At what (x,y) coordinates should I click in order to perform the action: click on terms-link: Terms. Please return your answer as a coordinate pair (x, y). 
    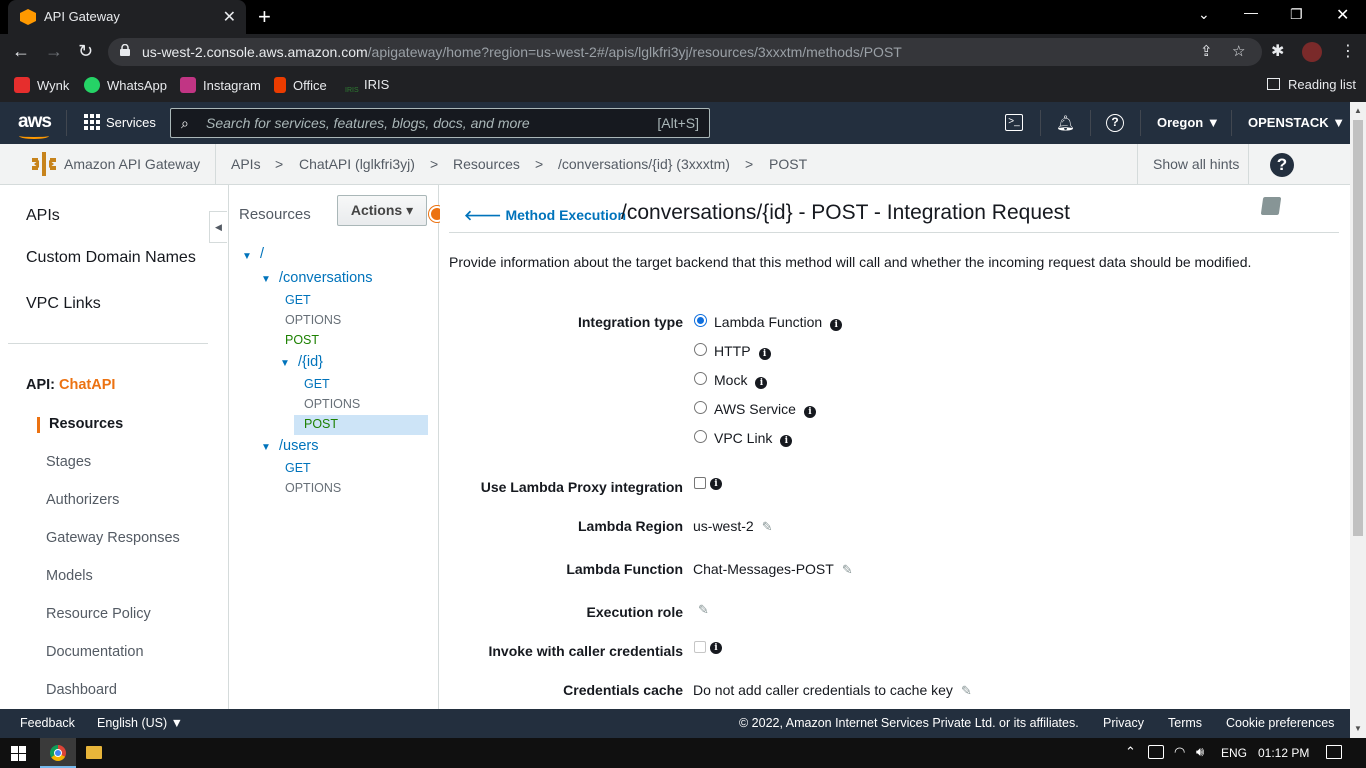
    Looking at the image, I should click on (1185, 723).